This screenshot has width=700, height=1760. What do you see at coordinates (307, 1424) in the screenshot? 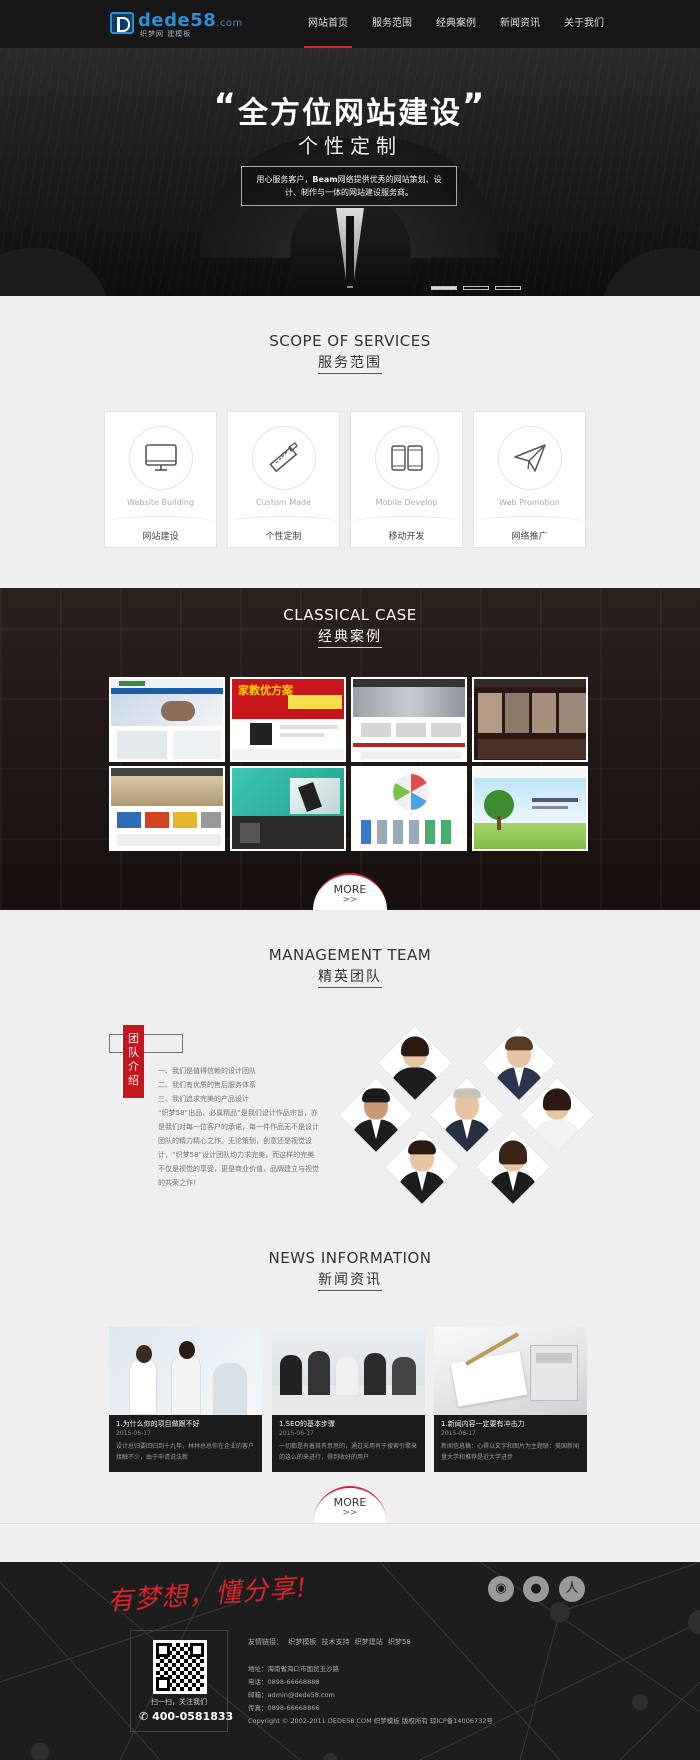
I see `news-title: 1.SEO的基本步骤` at bounding box center [307, 1424].